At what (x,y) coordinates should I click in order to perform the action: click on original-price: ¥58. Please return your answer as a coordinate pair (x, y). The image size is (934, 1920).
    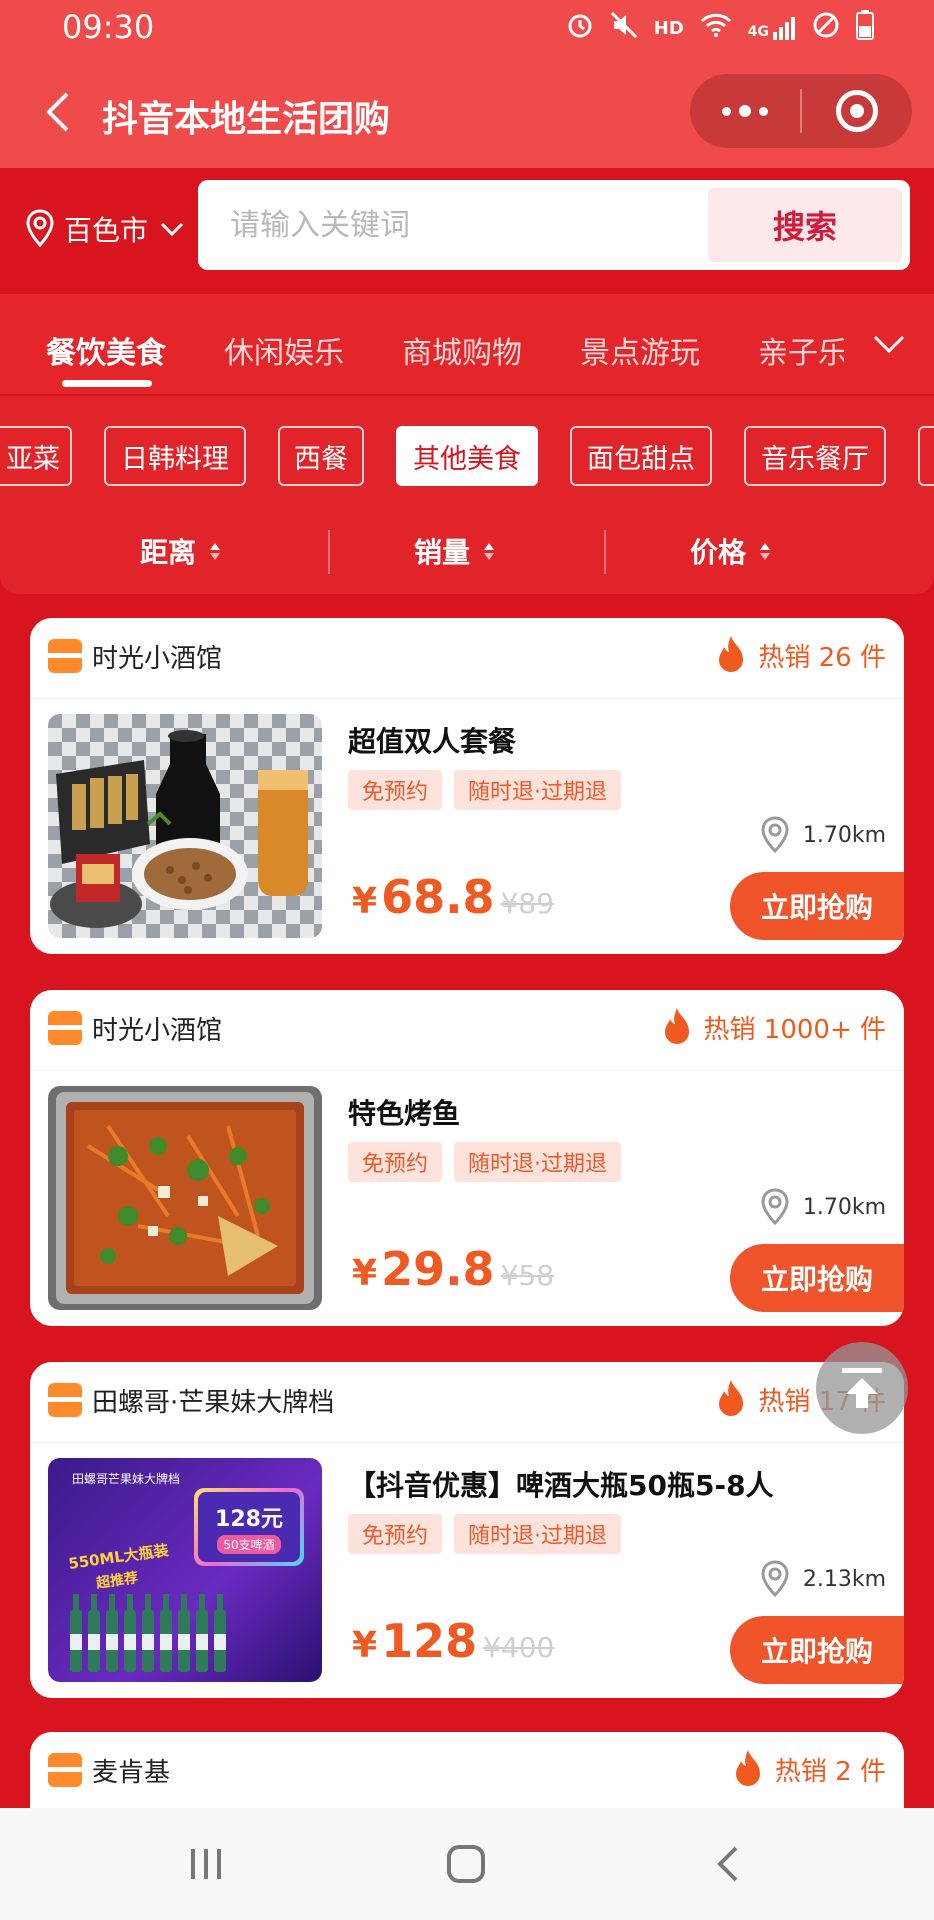
    Looking at the image, I should click on (527, 1275).